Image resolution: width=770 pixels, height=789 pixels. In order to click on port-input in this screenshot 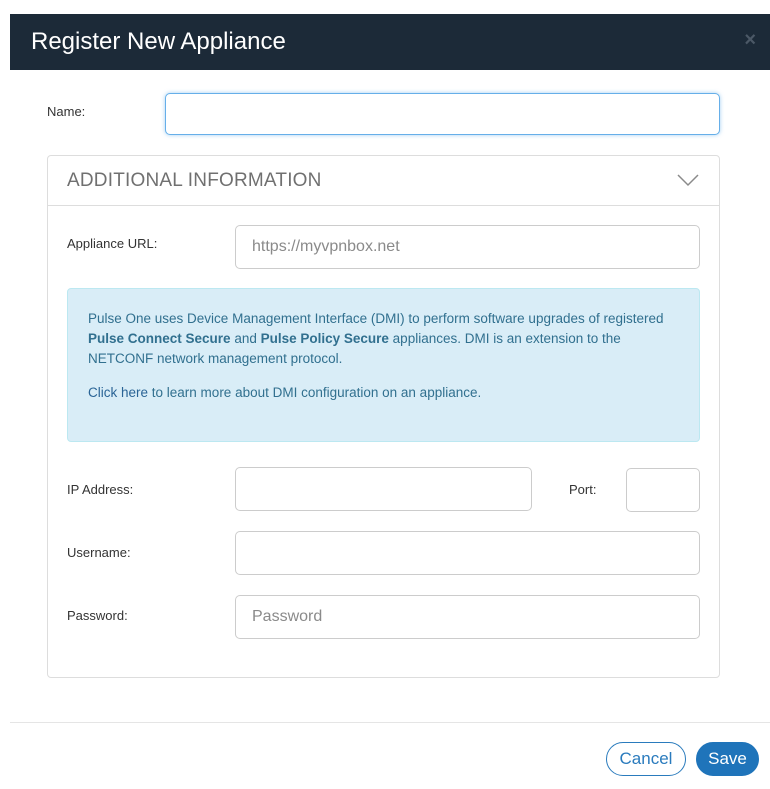, I will do `click(663, 490)`.